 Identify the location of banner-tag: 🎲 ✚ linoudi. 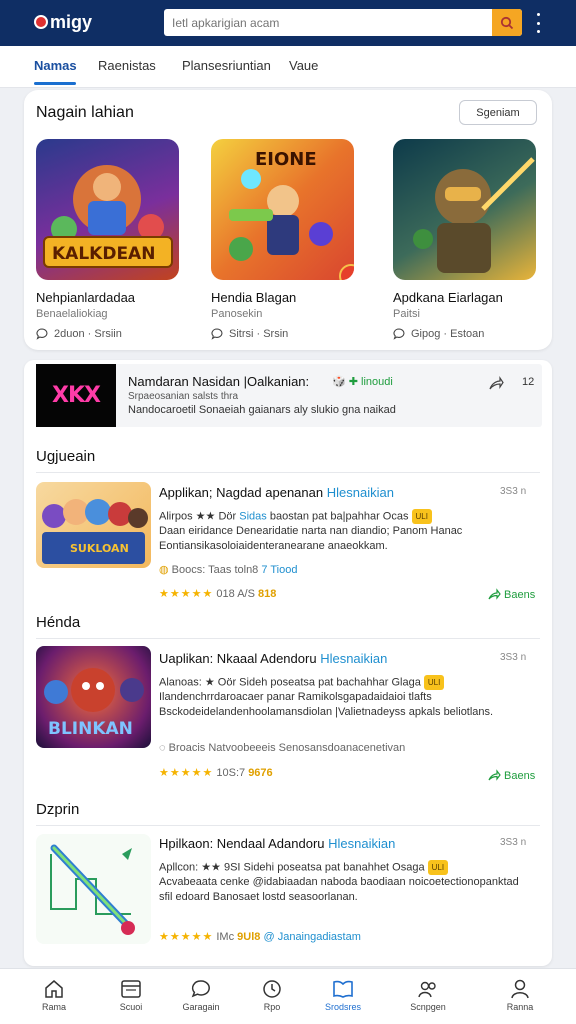
(362, 382).